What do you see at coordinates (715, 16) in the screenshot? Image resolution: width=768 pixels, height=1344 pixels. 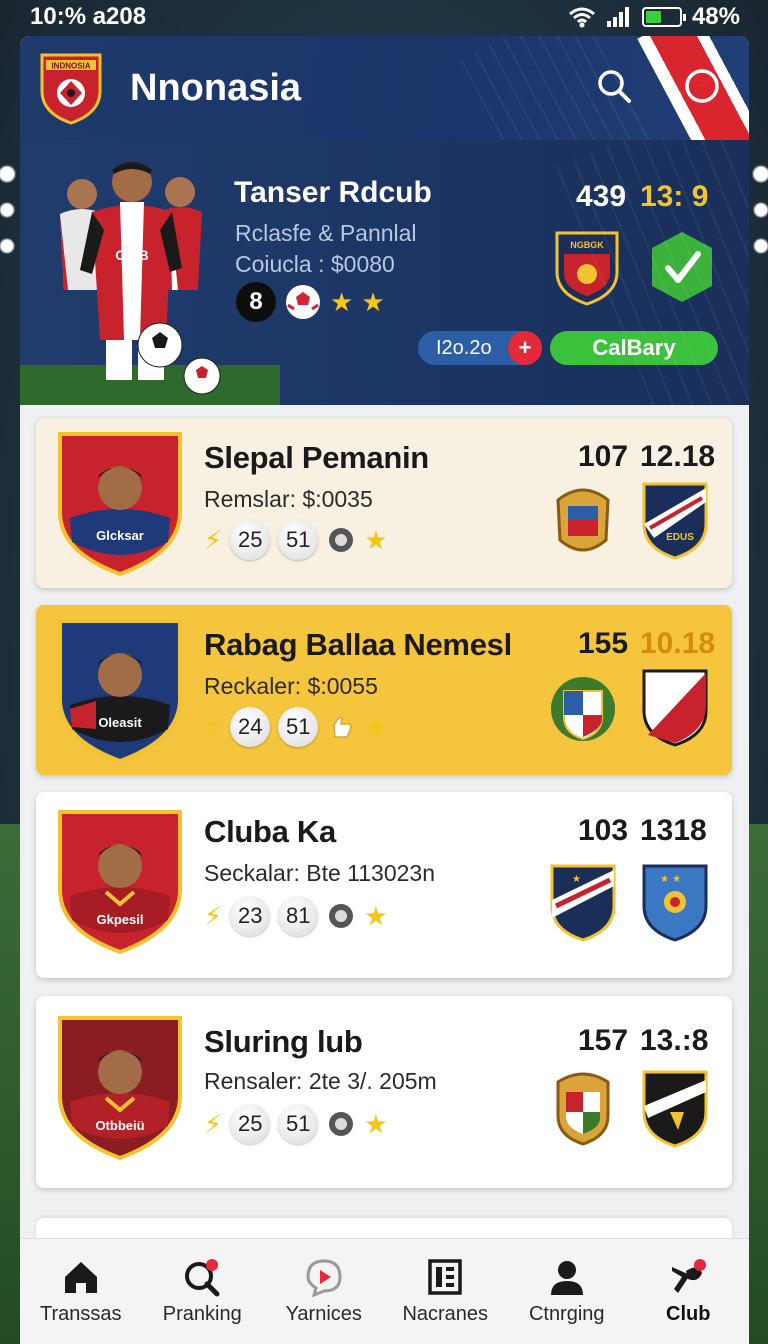 I see `battery-percent: 48%` at bounding box center [715, 16].